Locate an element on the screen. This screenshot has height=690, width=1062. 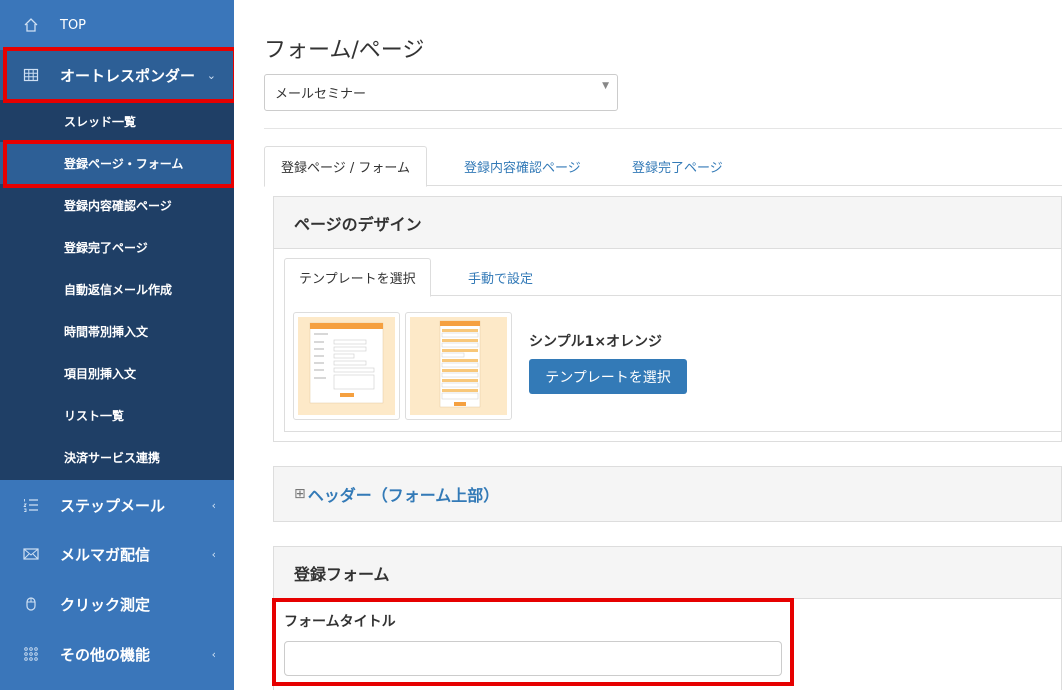
tab-registration-form: 登録ページ / フォーム is located at coordinates (345, 166).